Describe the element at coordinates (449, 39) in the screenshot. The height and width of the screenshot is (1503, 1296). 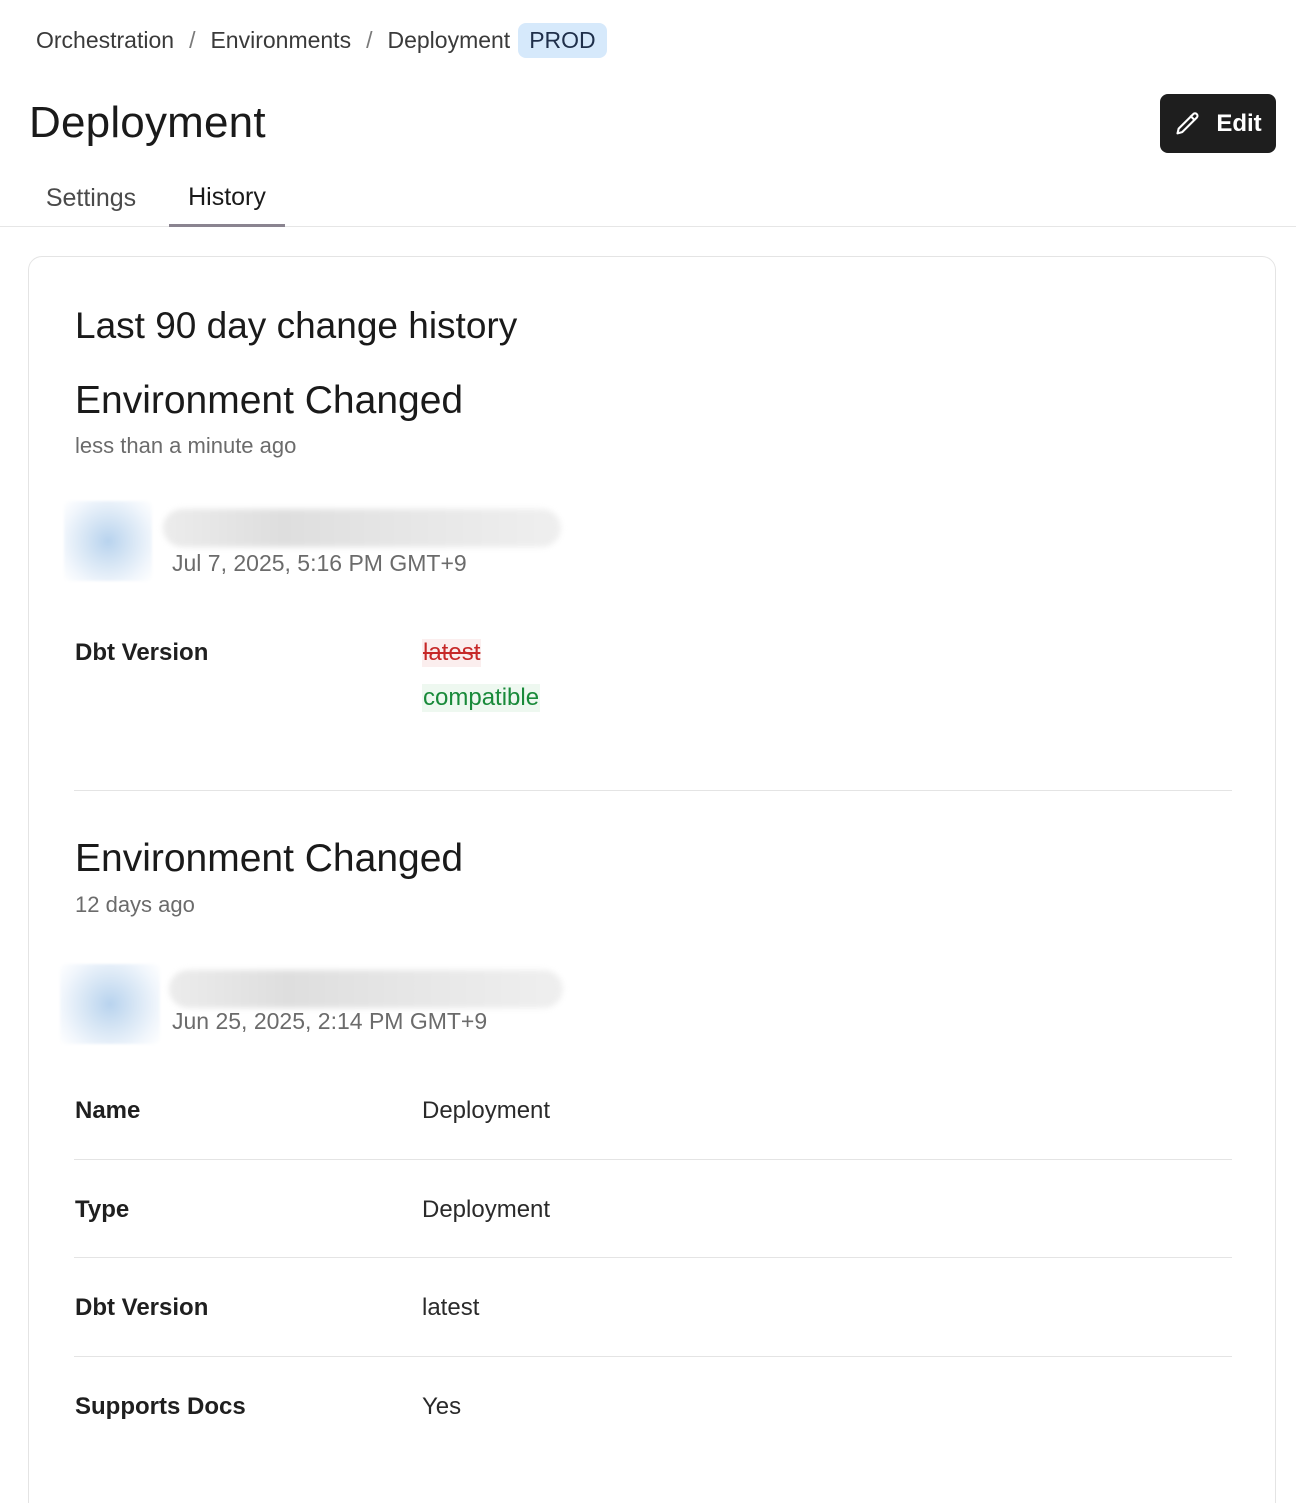
I see `breadcrumb-deployment: Deployment` at that location.